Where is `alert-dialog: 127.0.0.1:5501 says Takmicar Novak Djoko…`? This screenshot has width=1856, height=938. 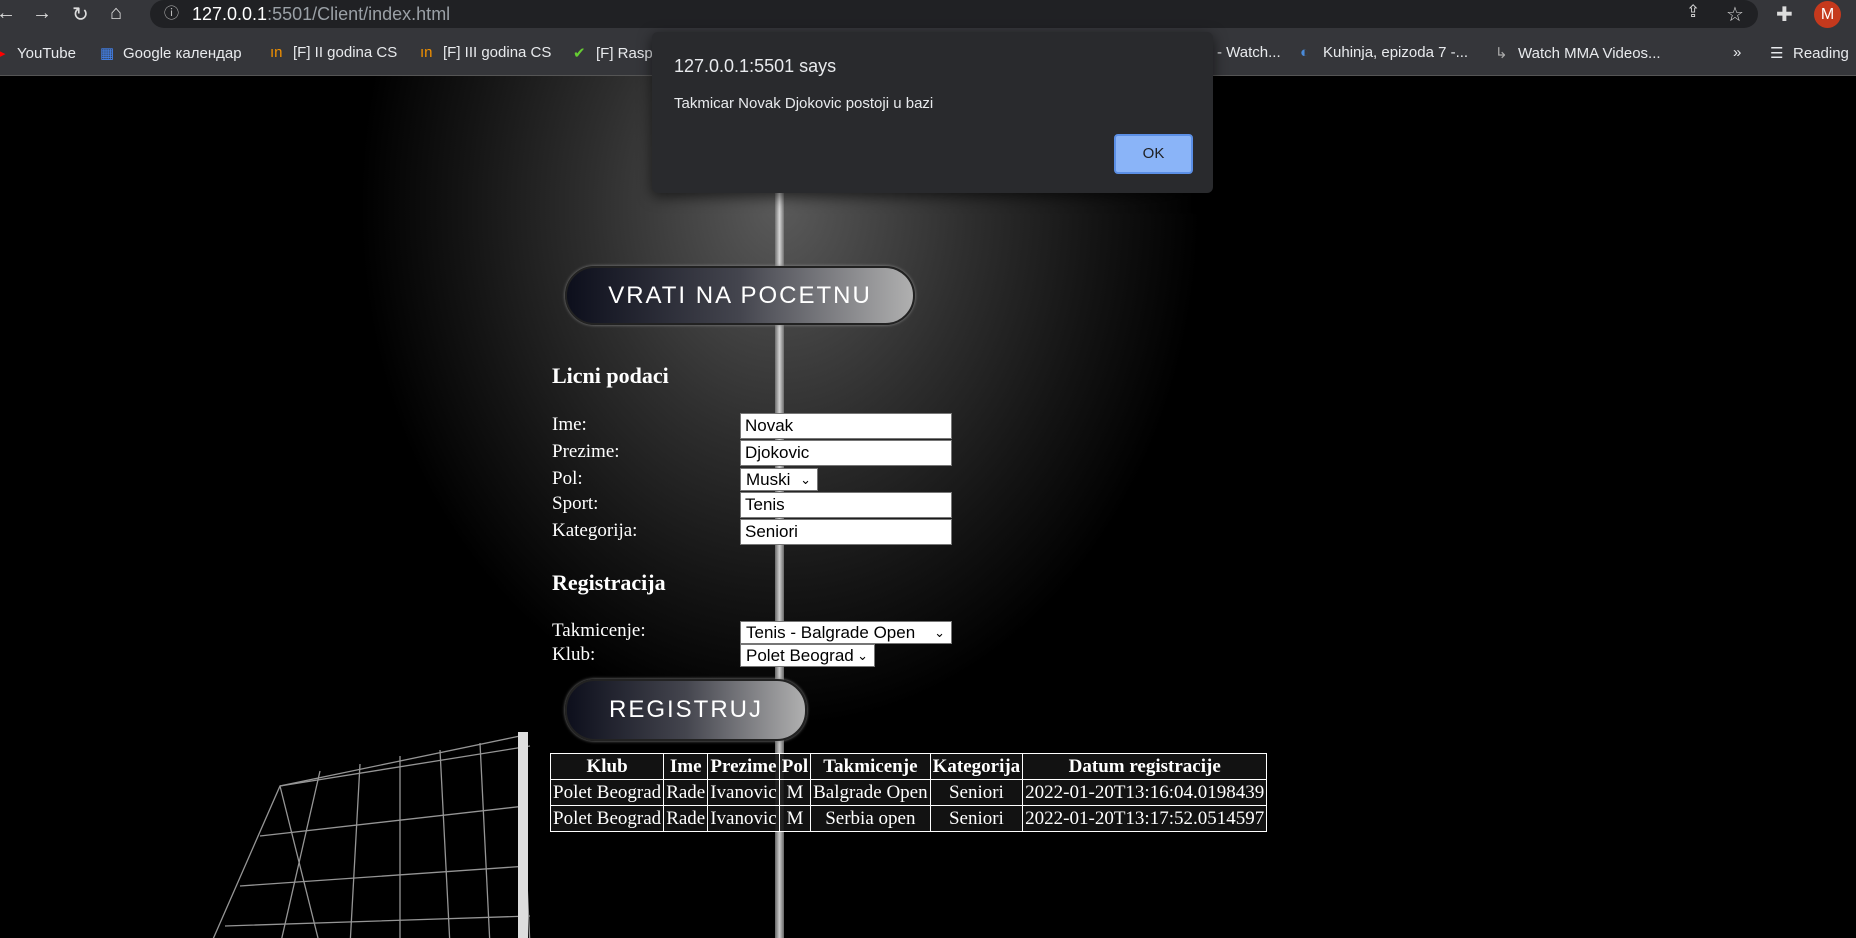 alert-dialog: 127.0.0.1:5501 says Takmicar Novak Djoko… is located at coordinates (932, 112).